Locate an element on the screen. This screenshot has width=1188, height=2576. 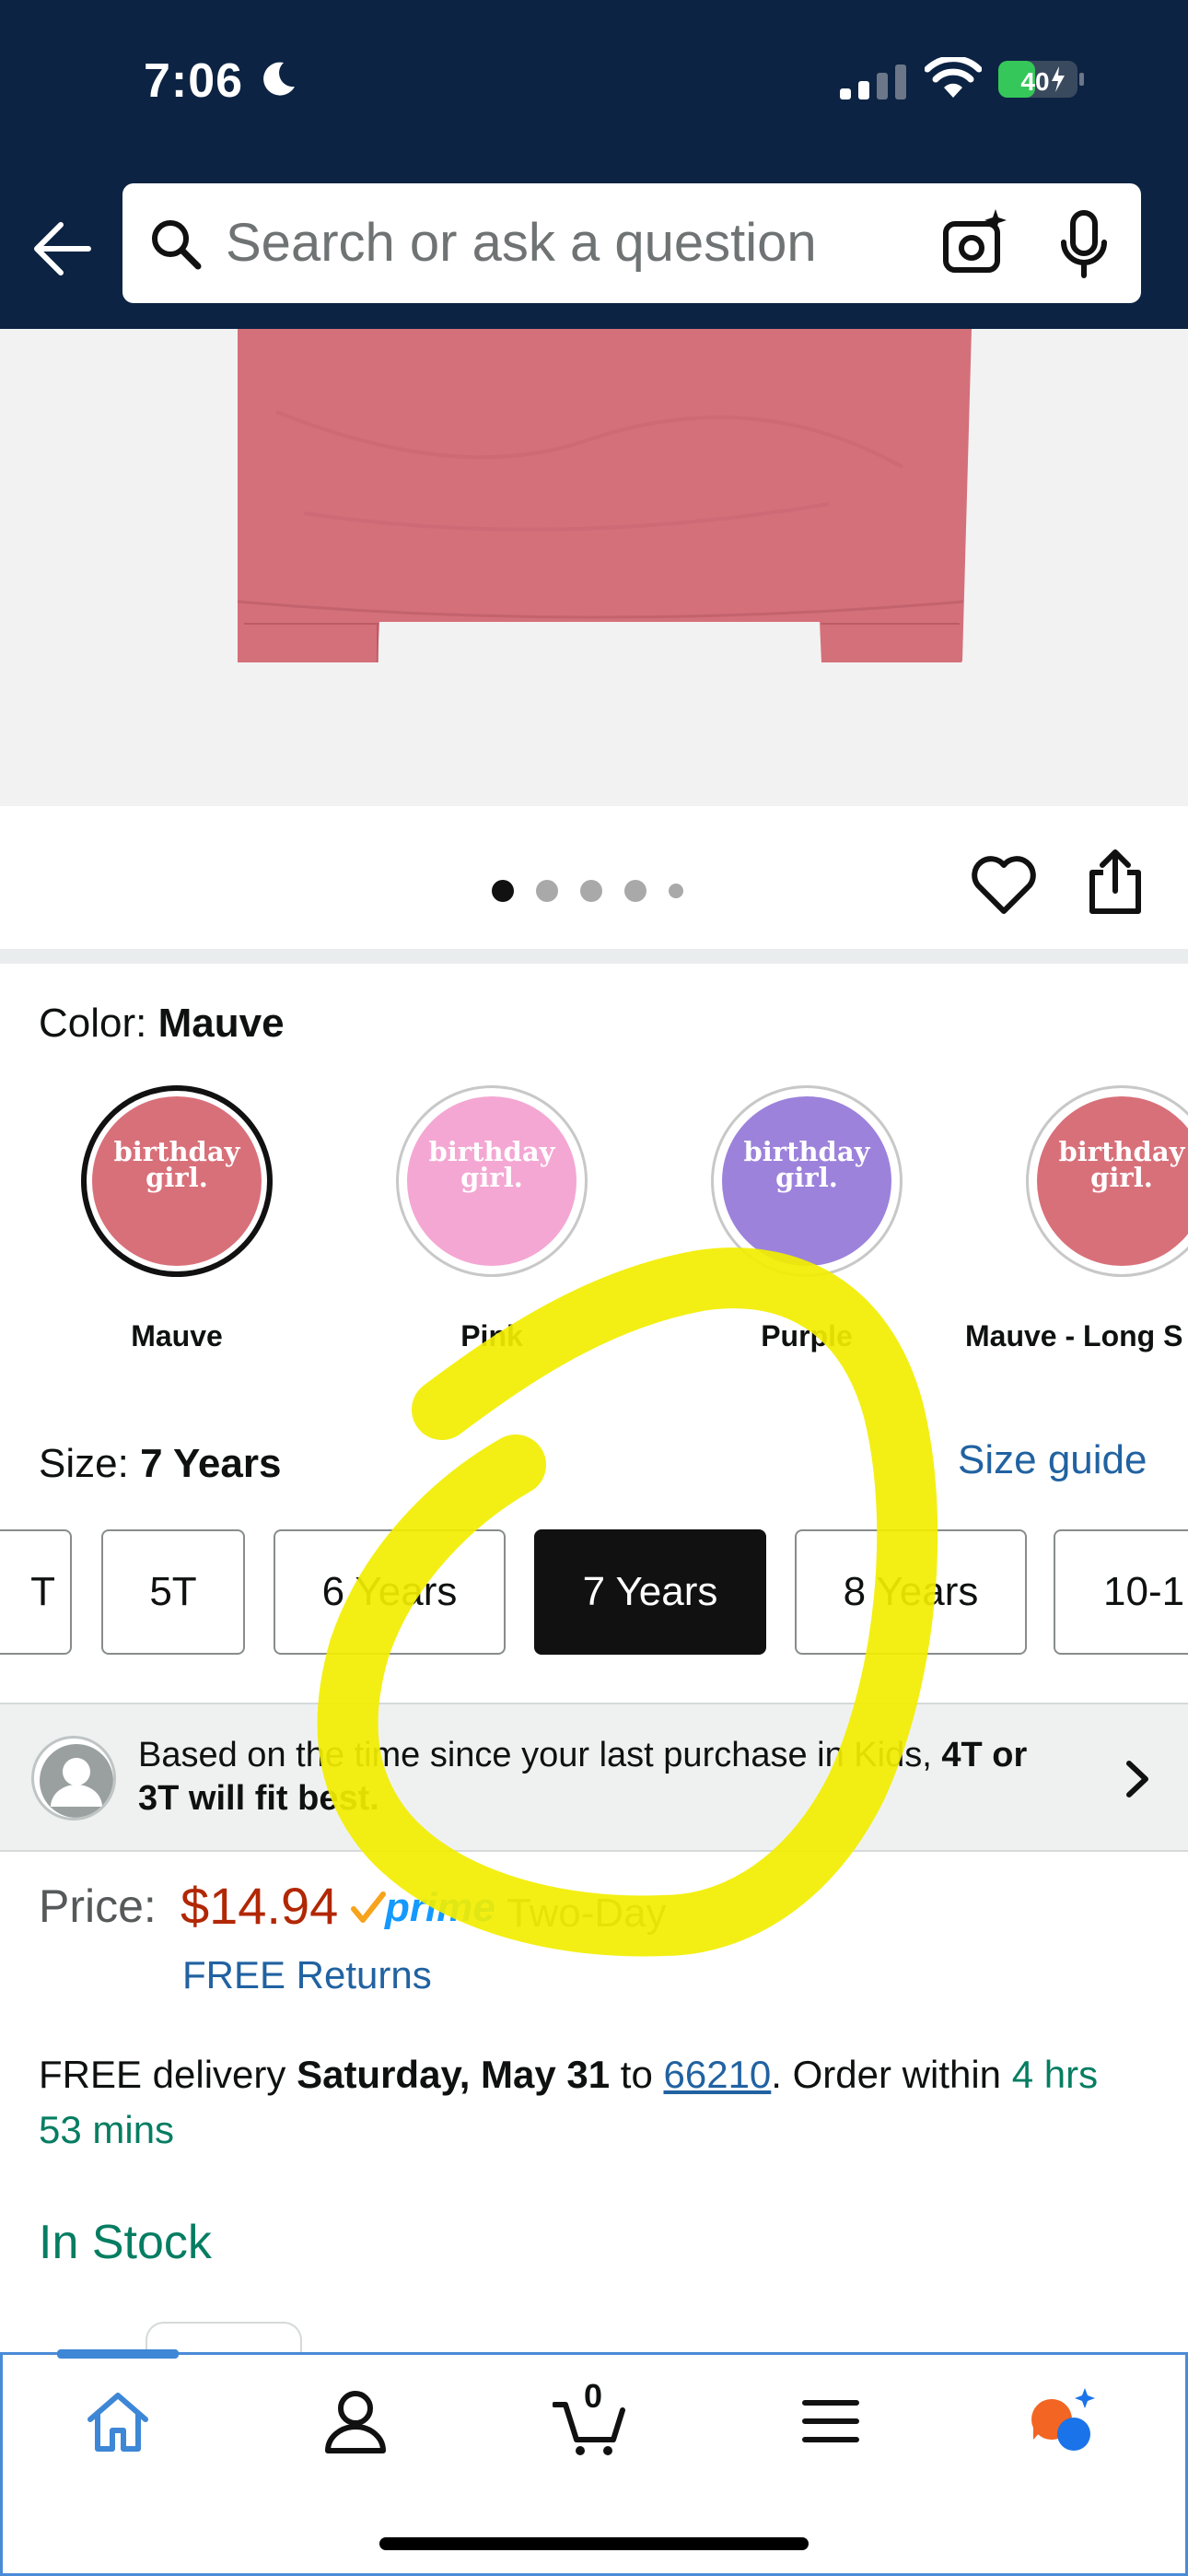
person-icon is located at coordinates (76, 1781).